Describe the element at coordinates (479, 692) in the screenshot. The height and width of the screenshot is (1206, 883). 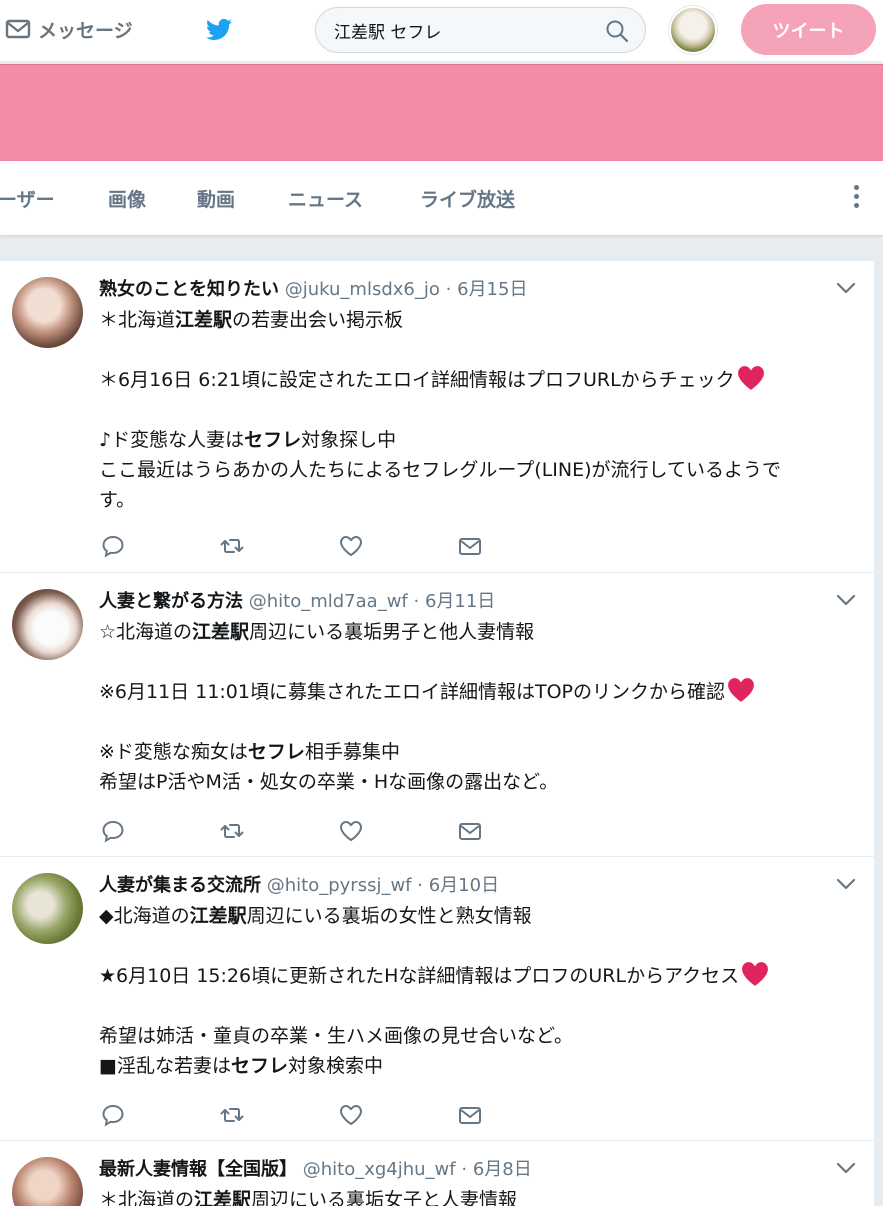
I see `tweet-line: ※6月11日 11:01頃に募集されたエロイ詳細情報はTOPのリンクから確認` at that location.